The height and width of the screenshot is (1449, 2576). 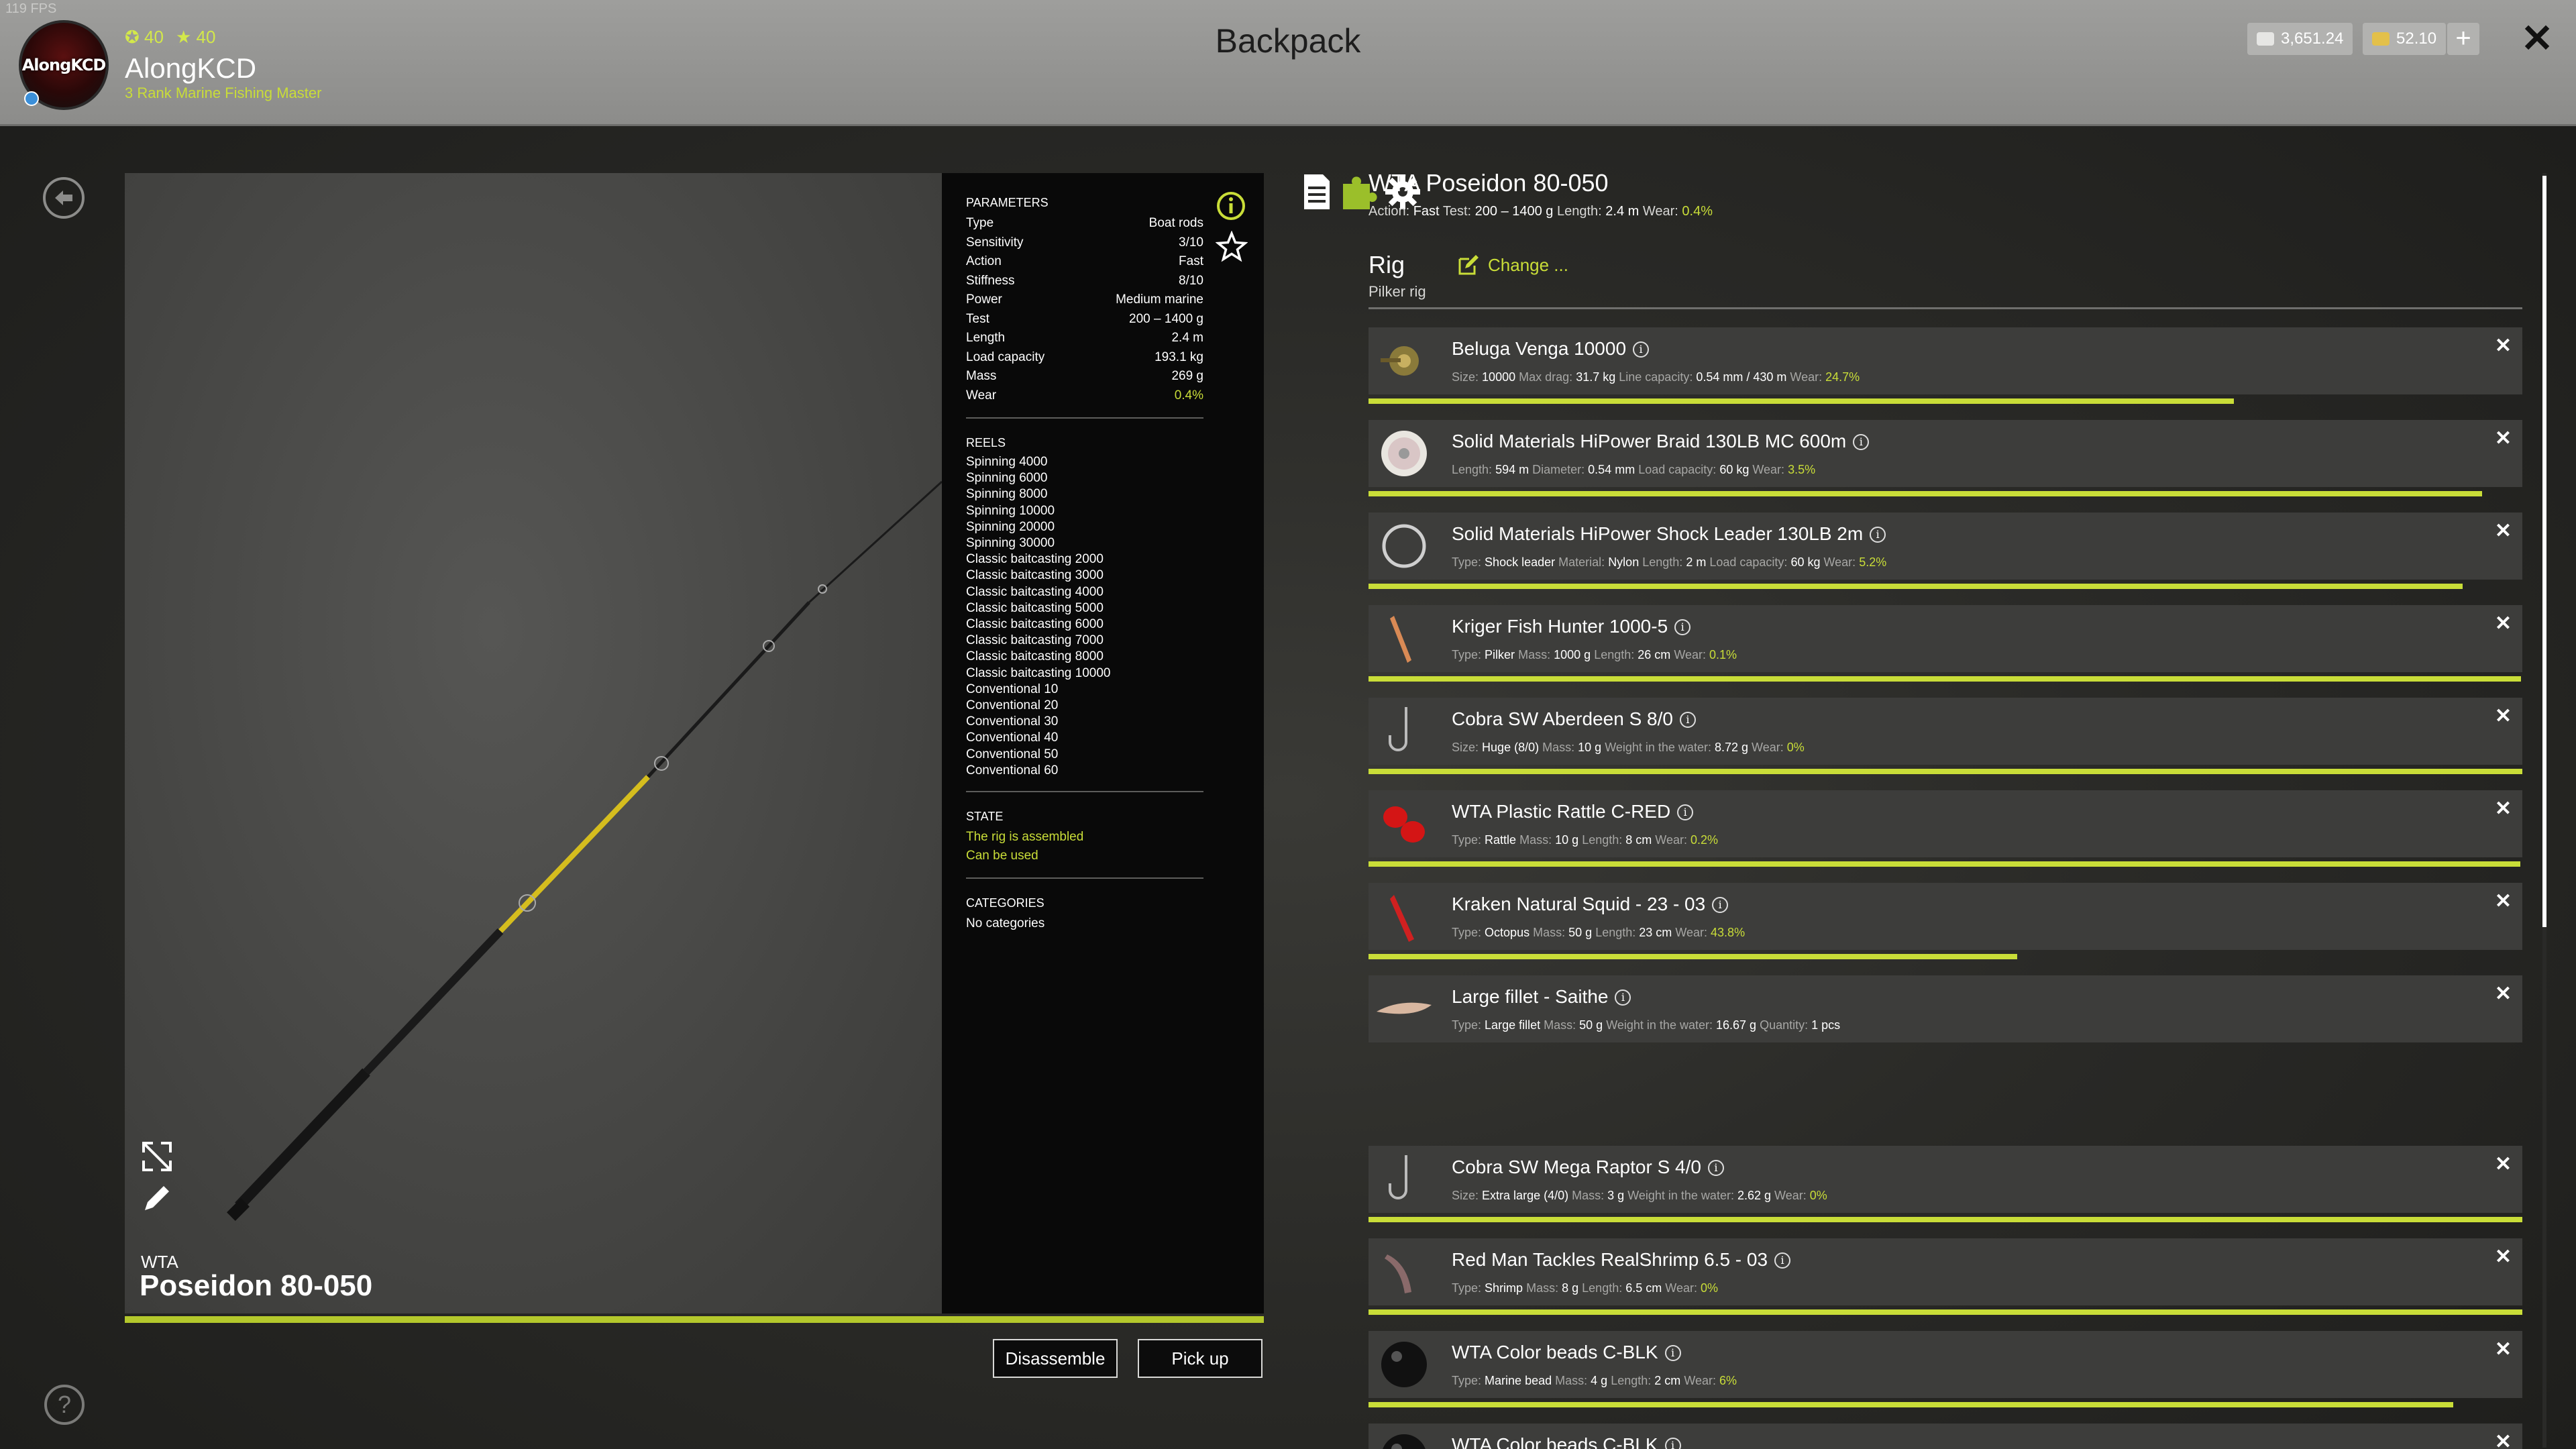 What do you see at coordinates (64, 198) in the screenshot?
I see `back-button` at bounding box center [64, 198].